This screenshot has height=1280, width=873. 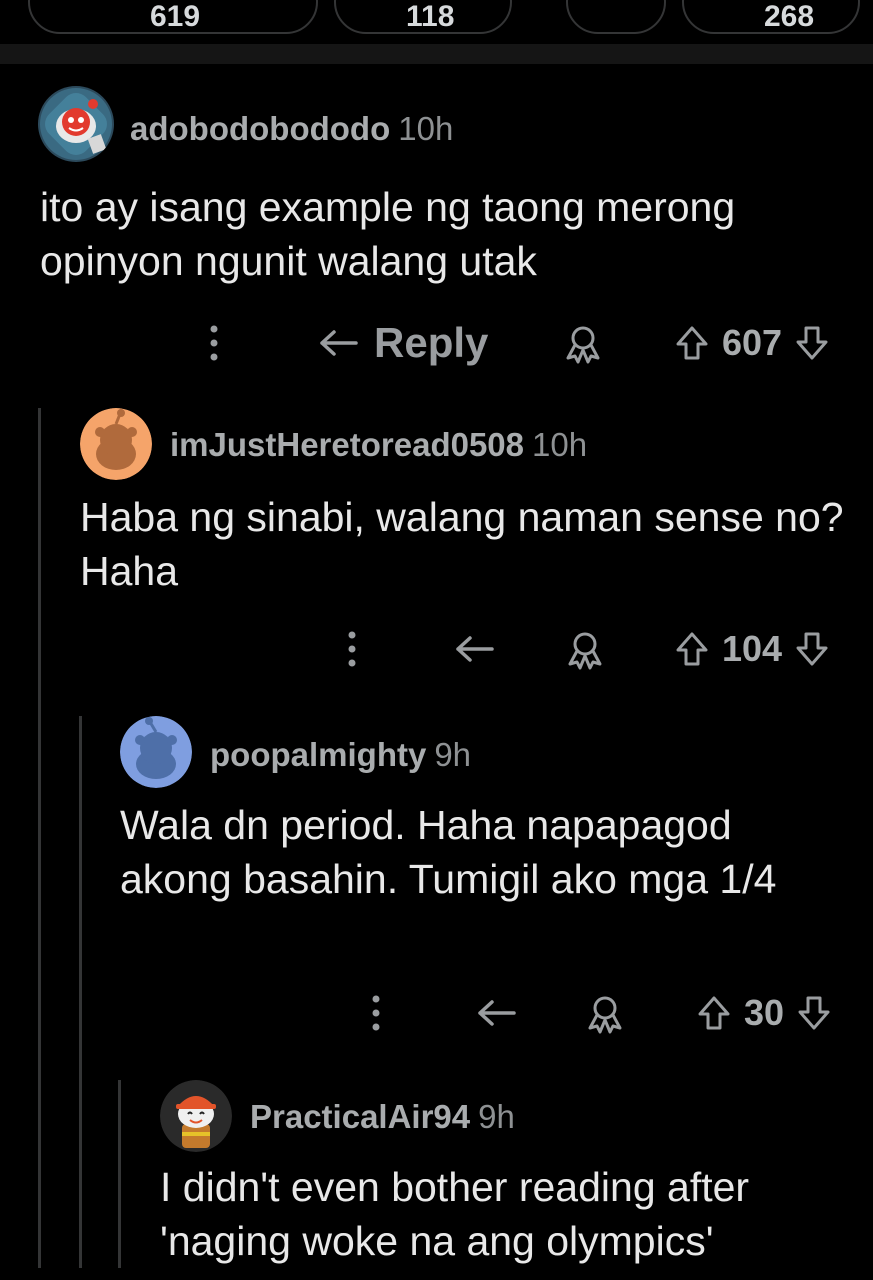 I want to click on snoo-orange-avatar-icon, so click(x=116, y=444).